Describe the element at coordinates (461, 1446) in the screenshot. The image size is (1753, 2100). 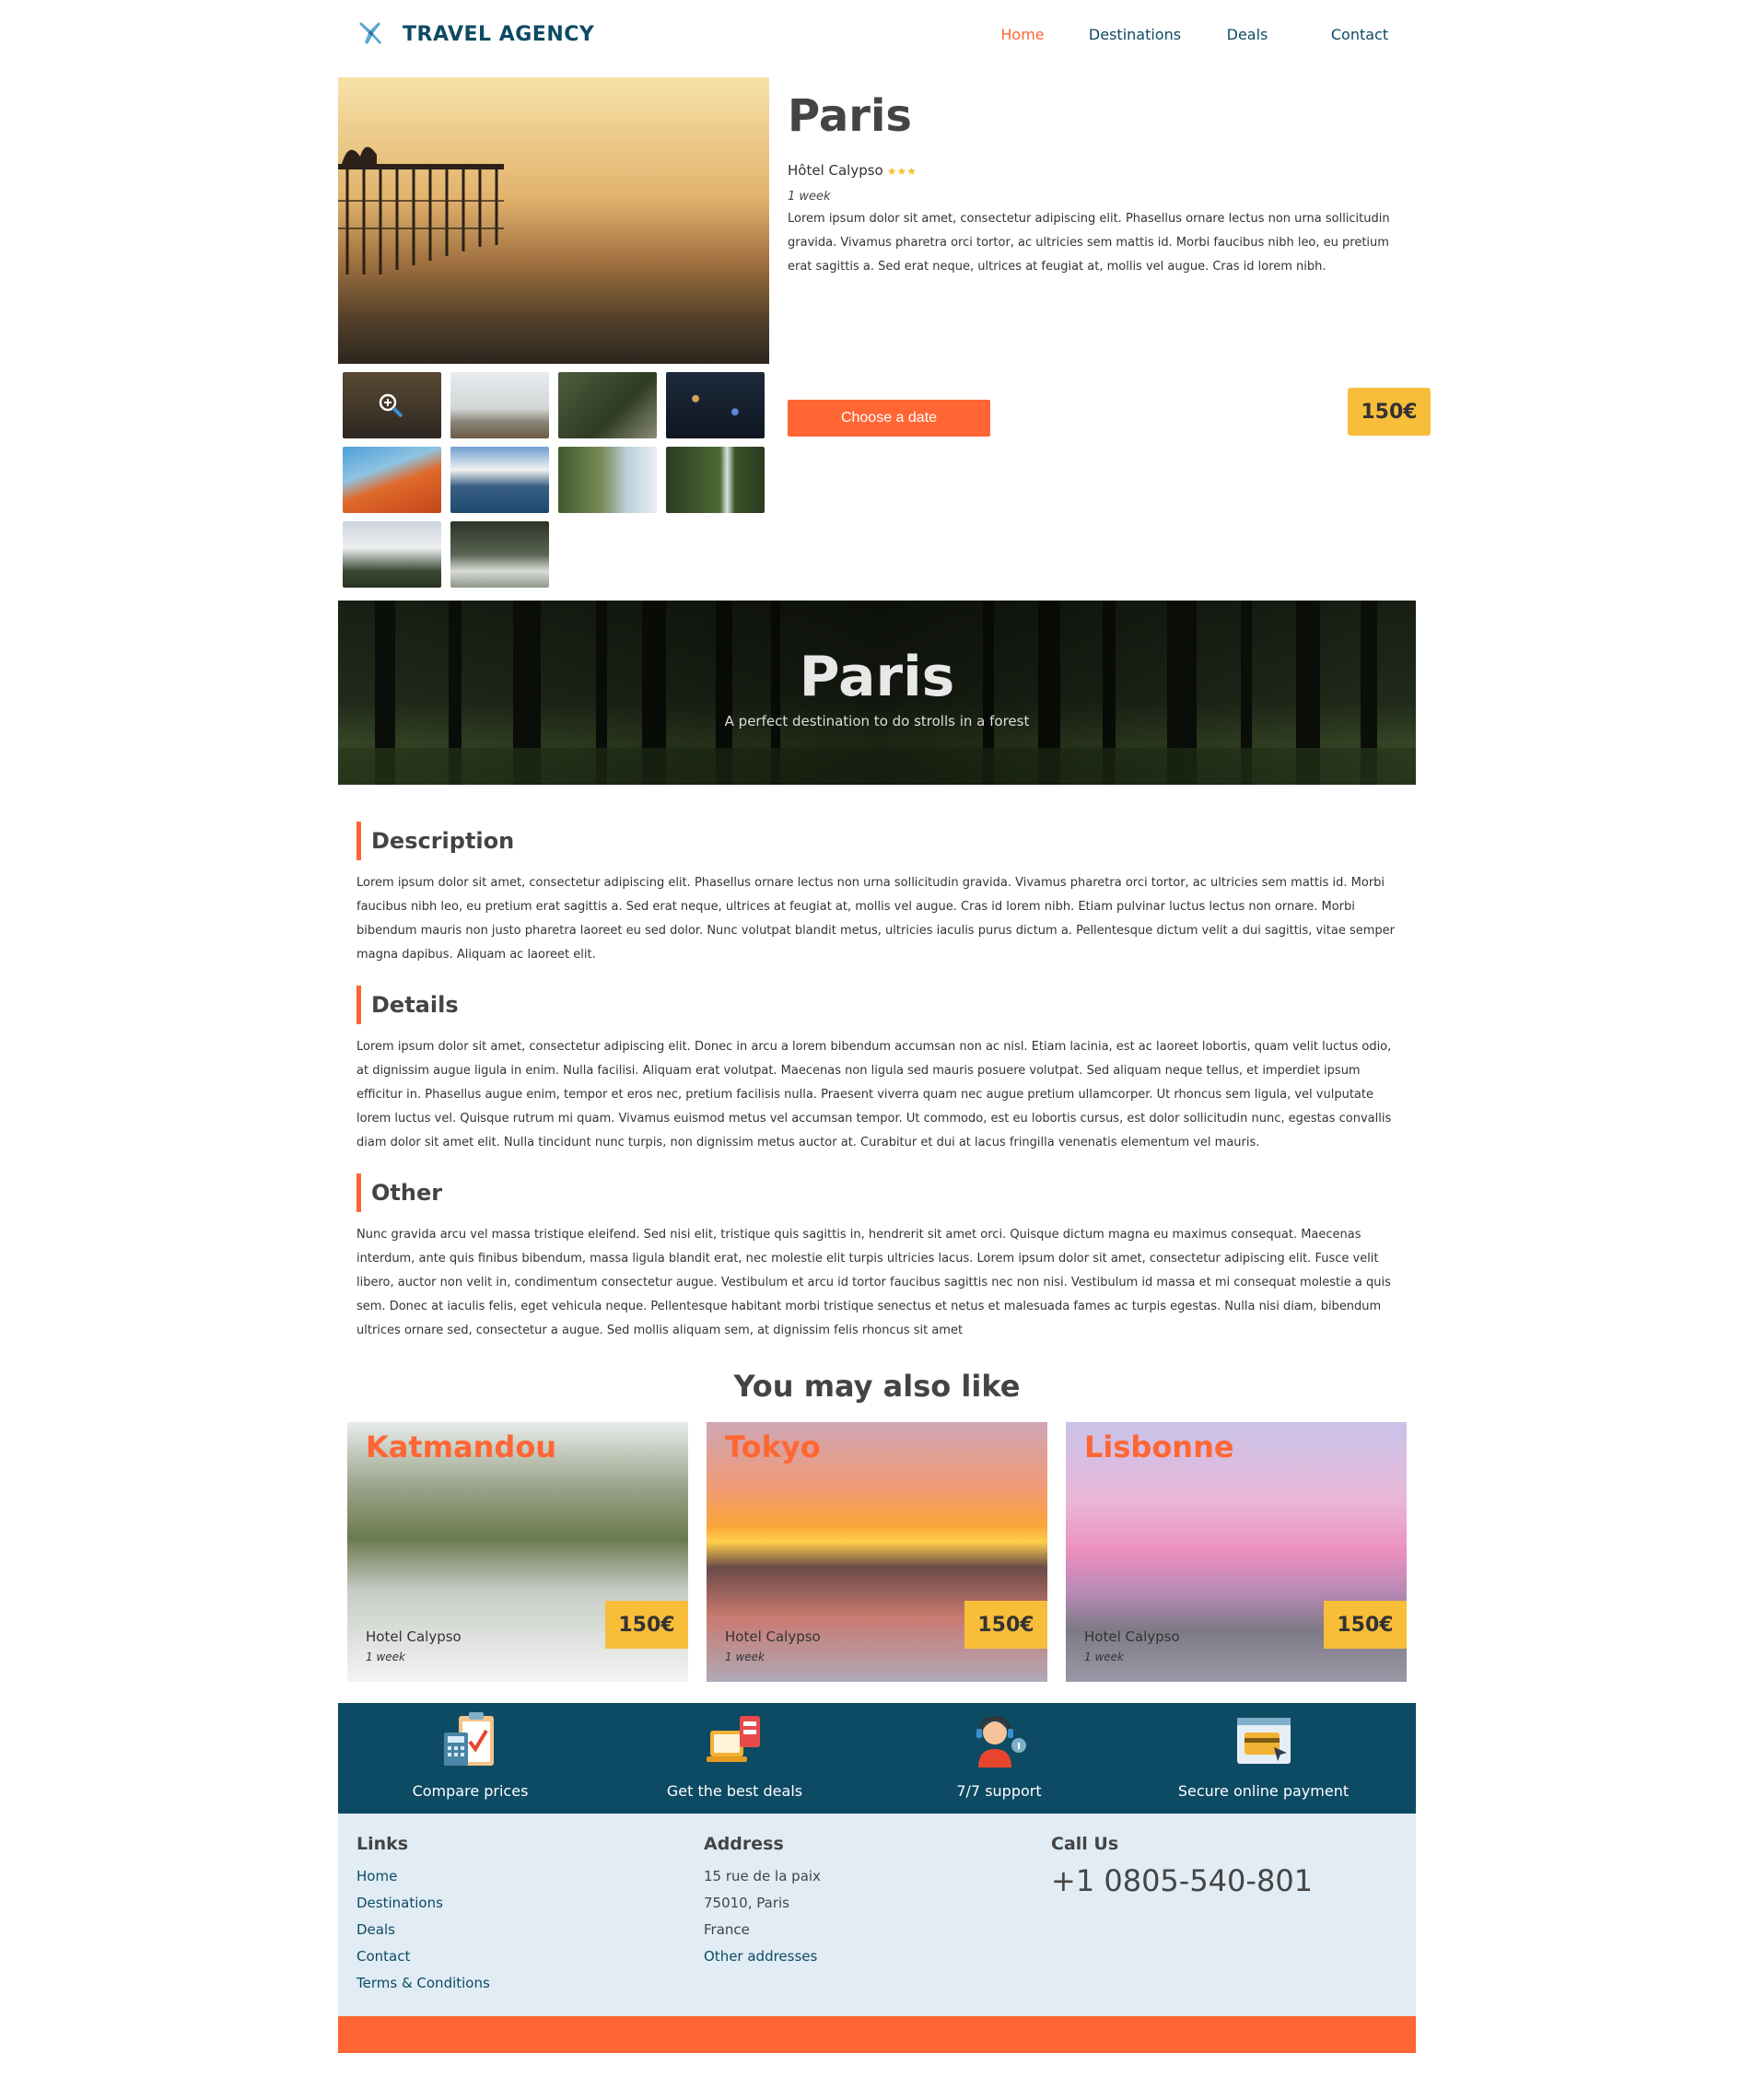
I see `card-title: Katmandou` at that location.